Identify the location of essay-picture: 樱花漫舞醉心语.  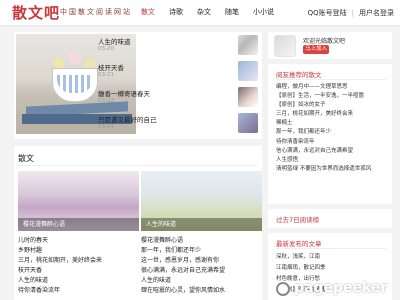
(78, 201).